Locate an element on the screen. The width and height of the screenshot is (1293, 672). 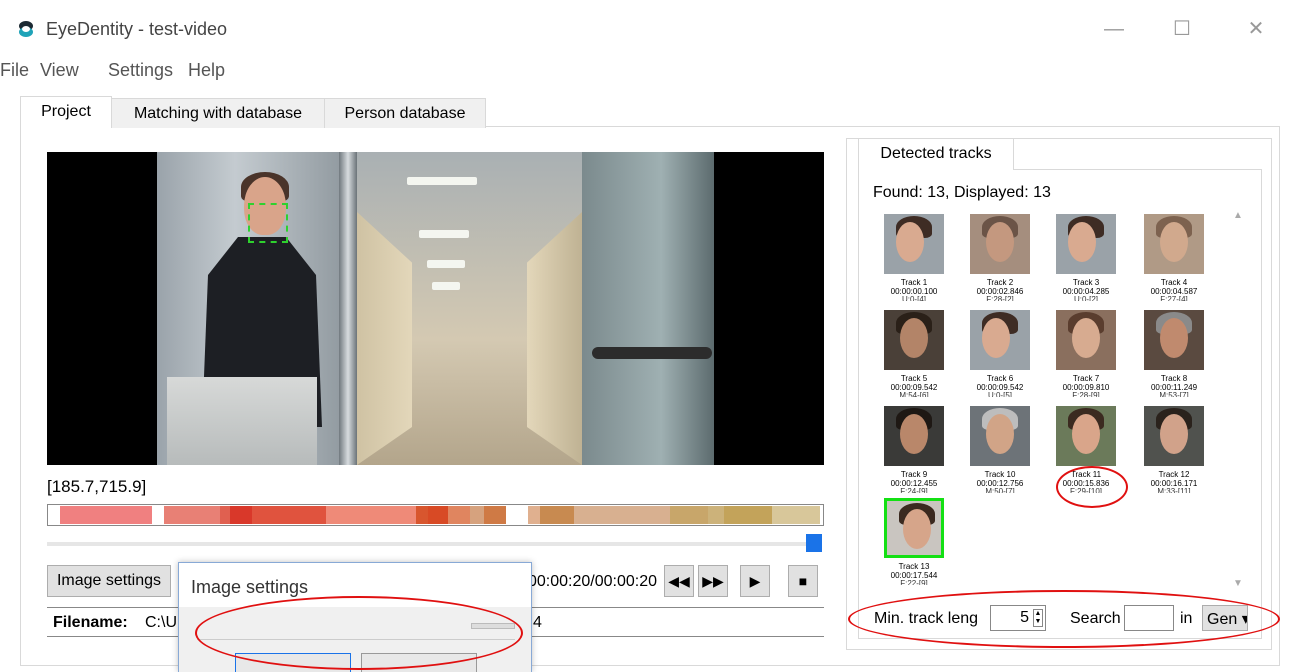
cursor-coordinates: [185.7,715.9] is located at coordinates (97, 486).